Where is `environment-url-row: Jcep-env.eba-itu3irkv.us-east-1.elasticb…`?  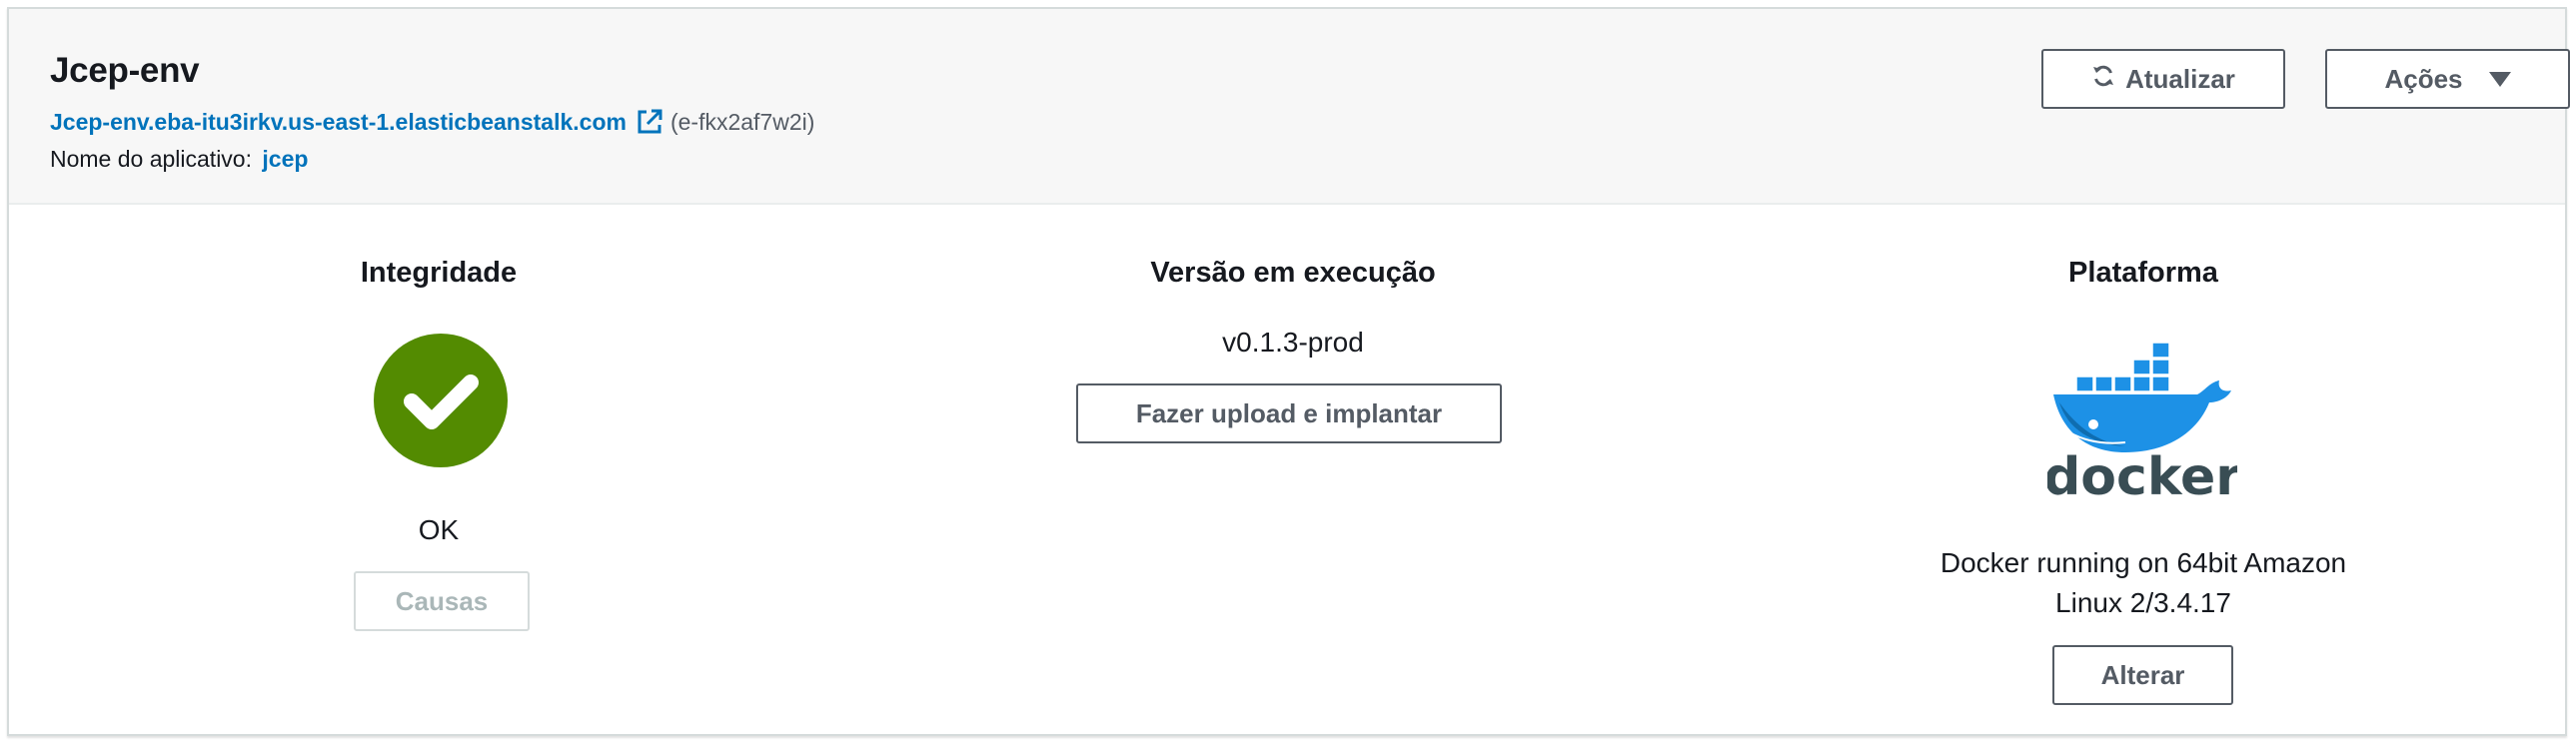
environment-url-row: Jcep-env.eba-itu3irkv.us-east-1.elasticb… is located at coordinates (432, 122).